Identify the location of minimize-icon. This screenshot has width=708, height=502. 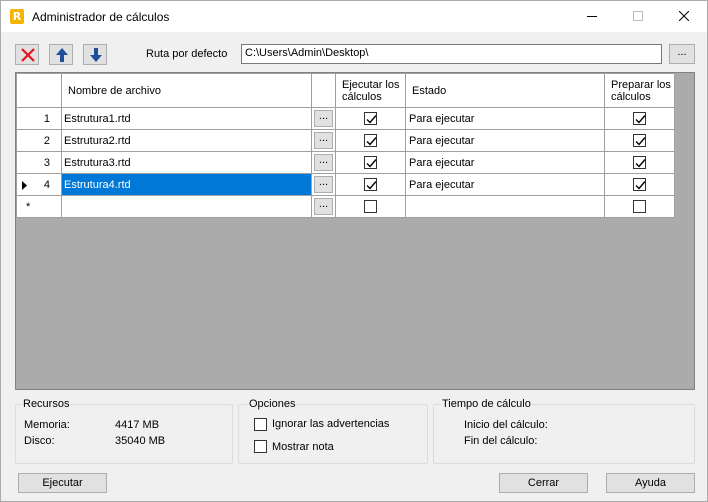
(592, 16).